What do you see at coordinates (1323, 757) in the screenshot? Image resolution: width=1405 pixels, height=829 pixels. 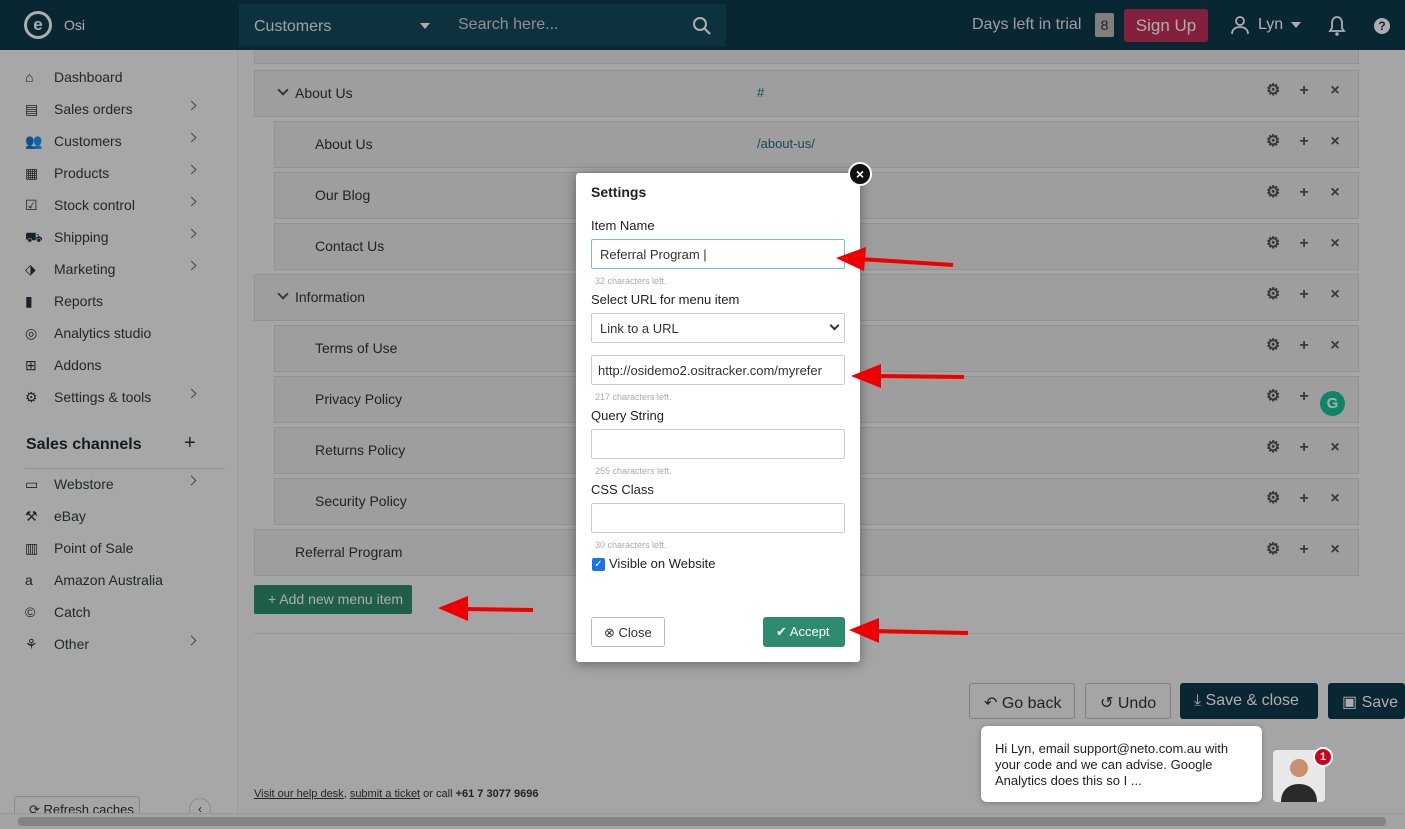 I see `notification-badge: 1` at bounding box center [1323, 757].